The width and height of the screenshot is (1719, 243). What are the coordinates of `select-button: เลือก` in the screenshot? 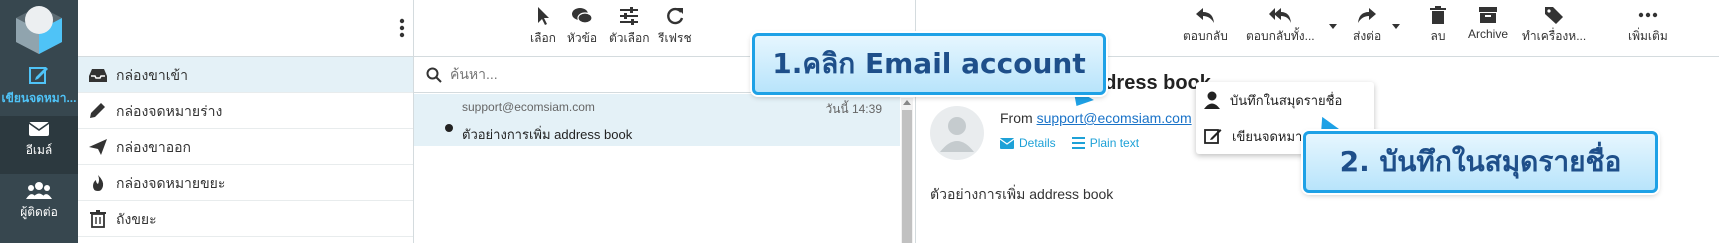 It's located at (543, 27).